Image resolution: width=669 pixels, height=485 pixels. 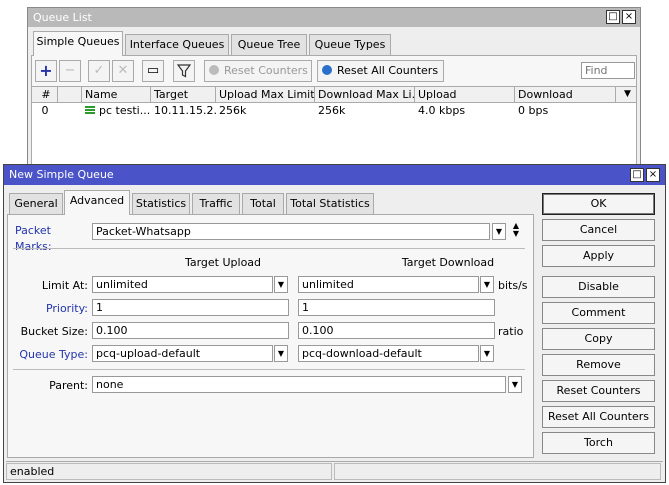 I want to click on tab-traffic: Traffic, so click(x=216, y=204).